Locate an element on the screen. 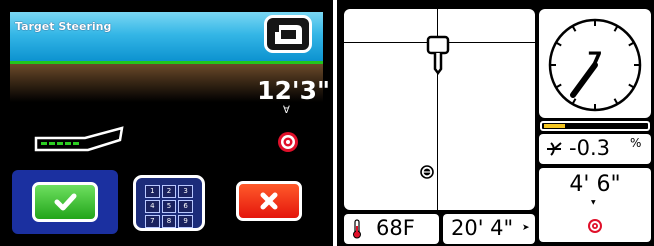  pitch-value: -0.3 is located at coordinates (589, 148).